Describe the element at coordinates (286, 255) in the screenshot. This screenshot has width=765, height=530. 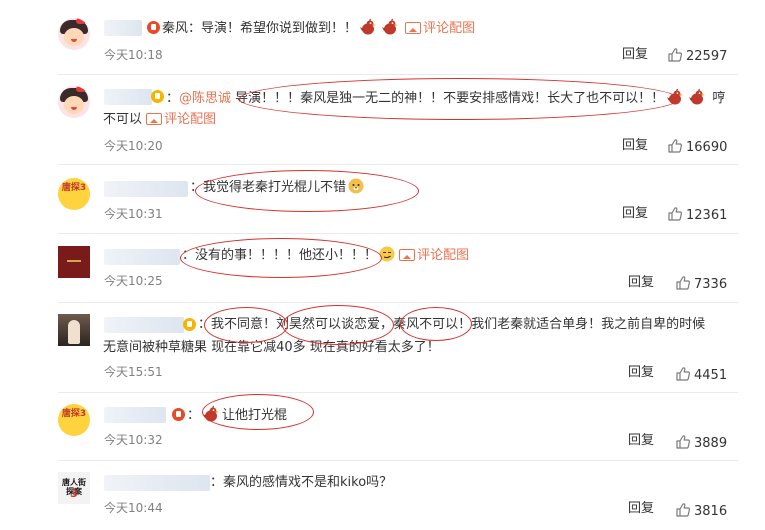
I see `comment-body: 没有的事！！！！他还小！！！` at that location.